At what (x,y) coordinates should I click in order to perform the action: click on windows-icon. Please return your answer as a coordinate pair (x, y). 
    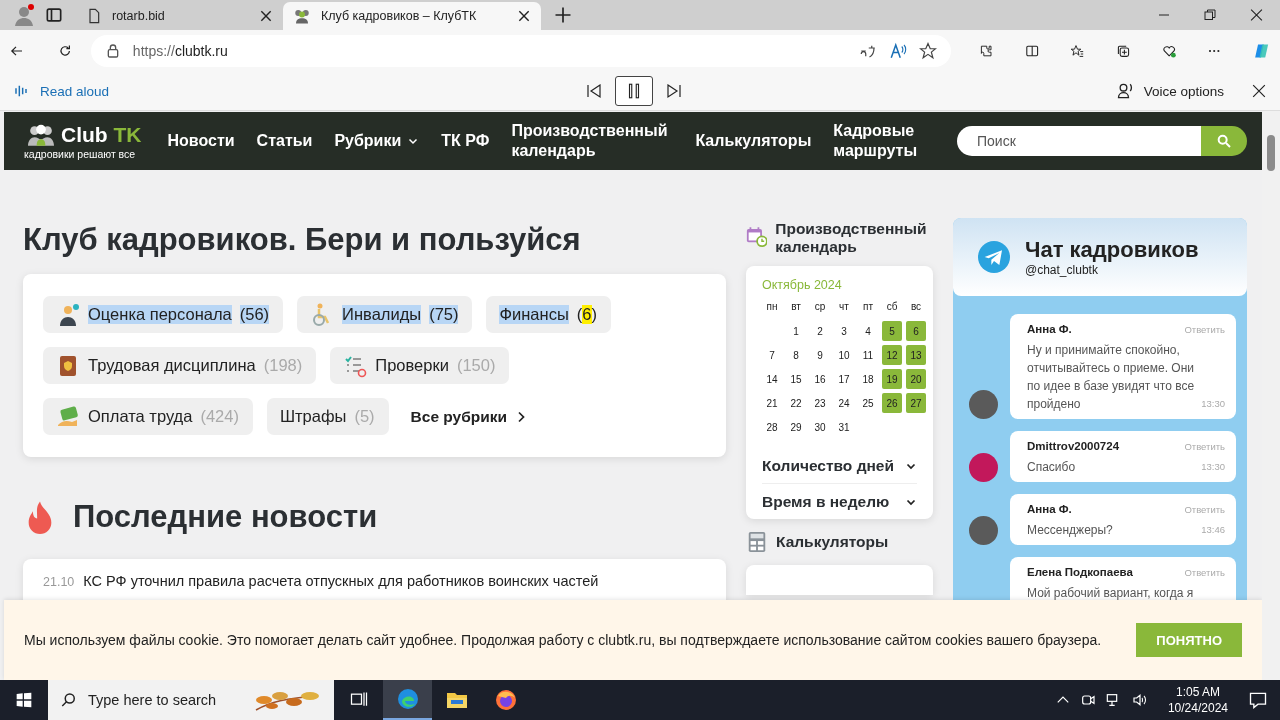
    Looking at the image, I should click on (24, 700).